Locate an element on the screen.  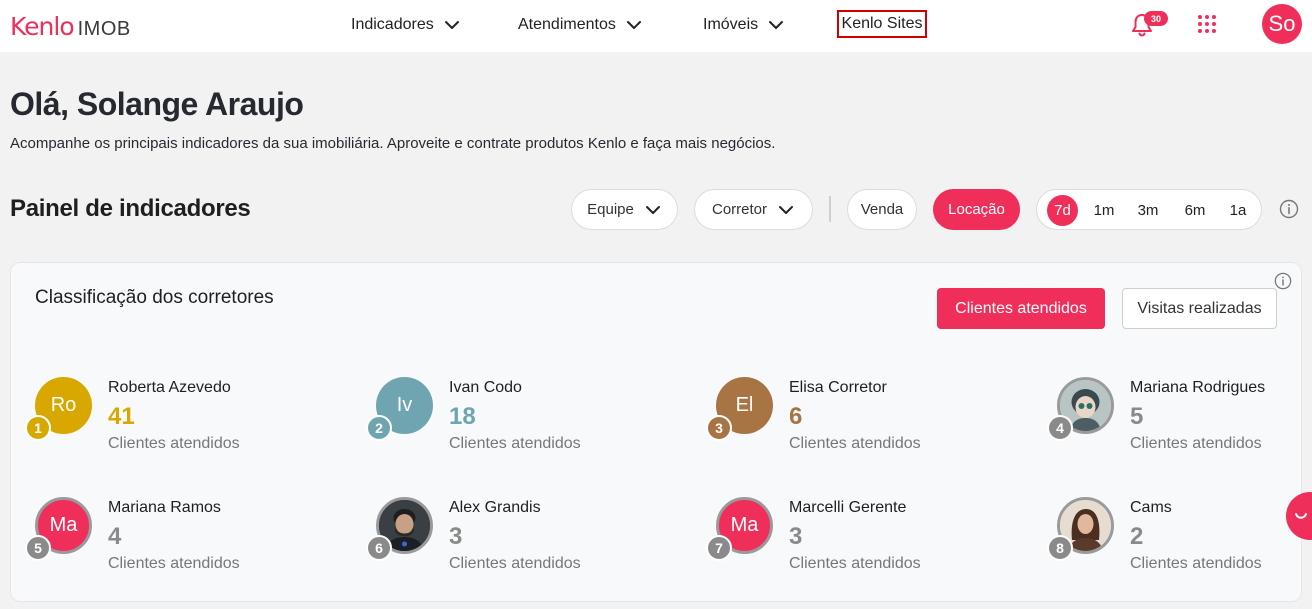
nav-atendimentos: Atendimentos is located at coordinates (580, 25).